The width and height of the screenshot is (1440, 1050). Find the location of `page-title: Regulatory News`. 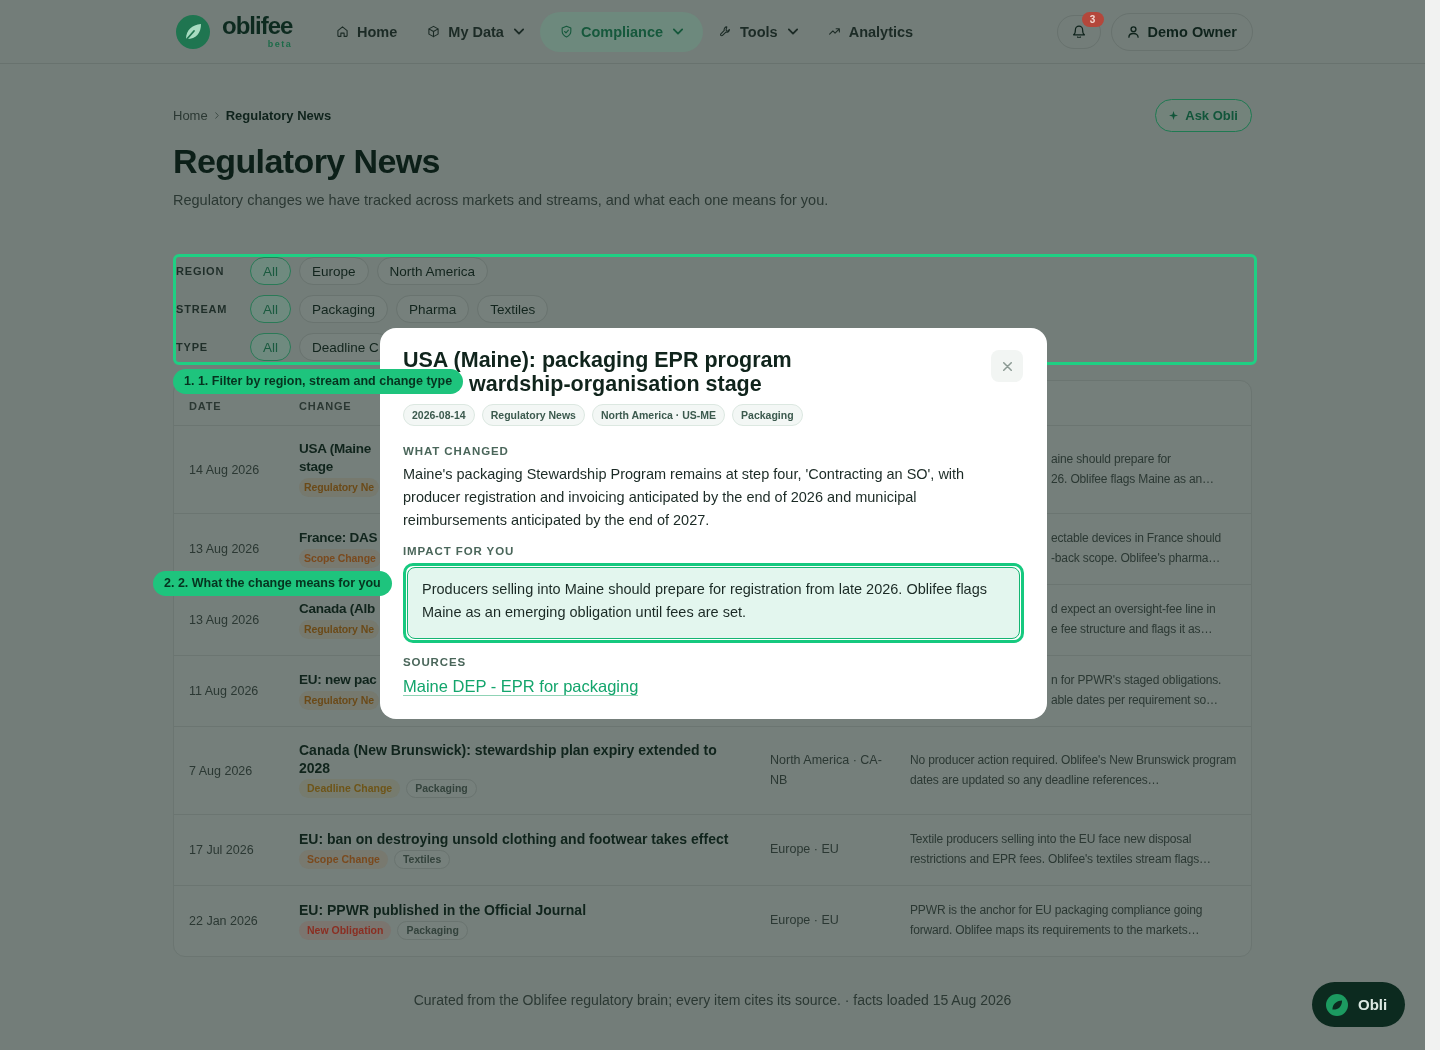

page-title: Regulatory News is located at coordinates (307, 161).